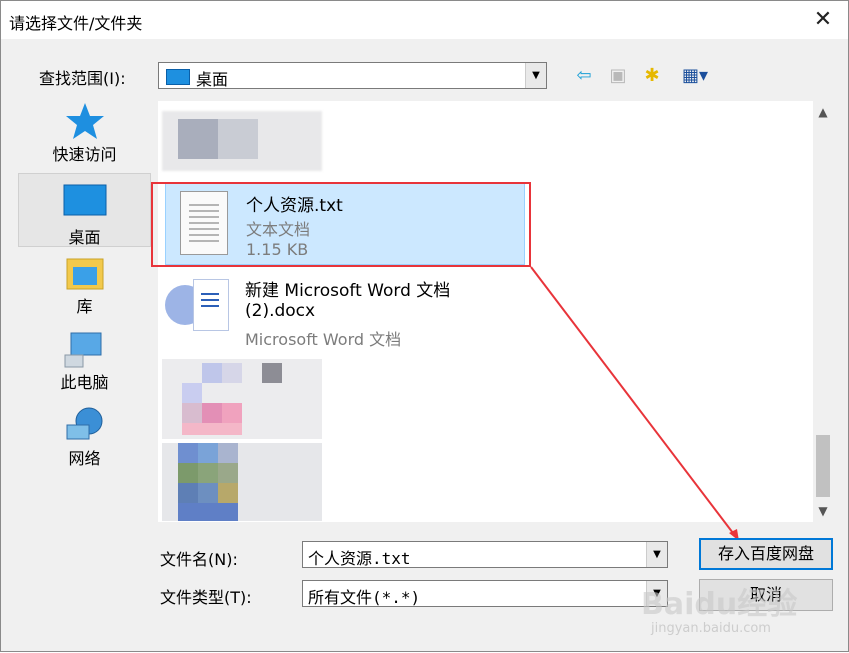 The width and height of the screenshot is (849, 653). What do you see at coordinates (485, 554) in the screenshot?
I see `filename-input: 个人资源.txt ▼` at bounding box center [485, 554].